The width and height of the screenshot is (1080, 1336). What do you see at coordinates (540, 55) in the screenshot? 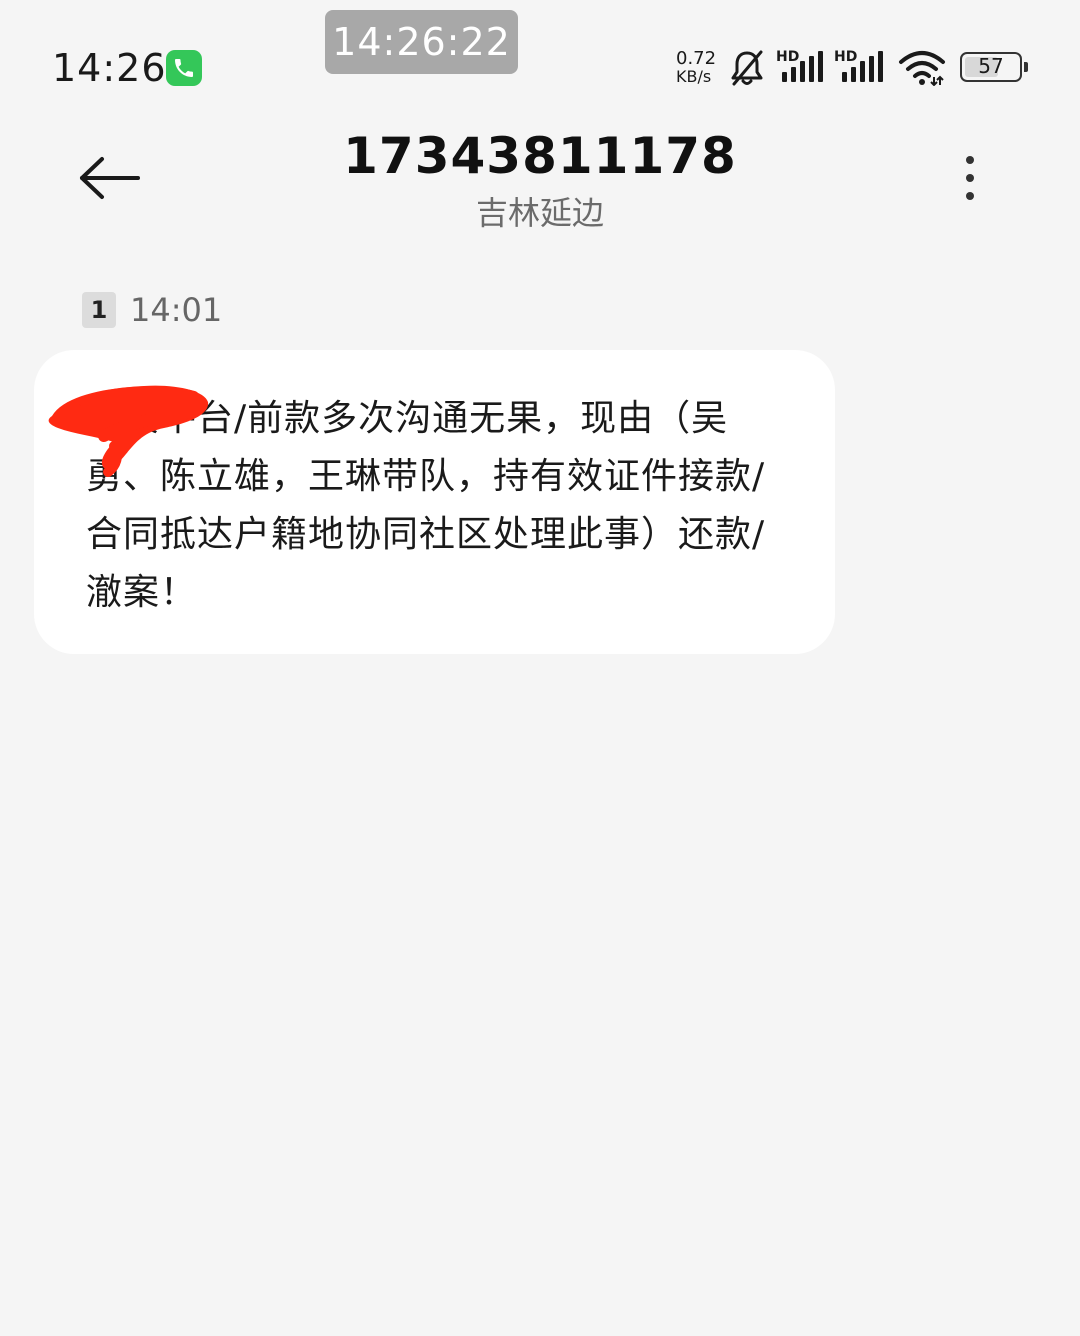
I see `status-bar: 14:26 14:26:22 0.72 KB/s HD HD 57` at bounding box center [540, 55].